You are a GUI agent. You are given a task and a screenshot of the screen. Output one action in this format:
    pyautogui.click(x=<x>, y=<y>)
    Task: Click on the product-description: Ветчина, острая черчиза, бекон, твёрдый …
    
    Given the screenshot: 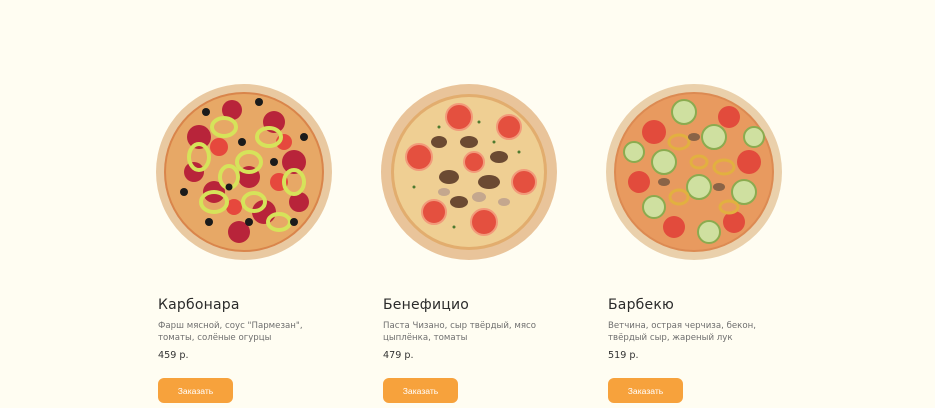 What is the action you would take?
    pyautogui.click(x=682, y=332)
    